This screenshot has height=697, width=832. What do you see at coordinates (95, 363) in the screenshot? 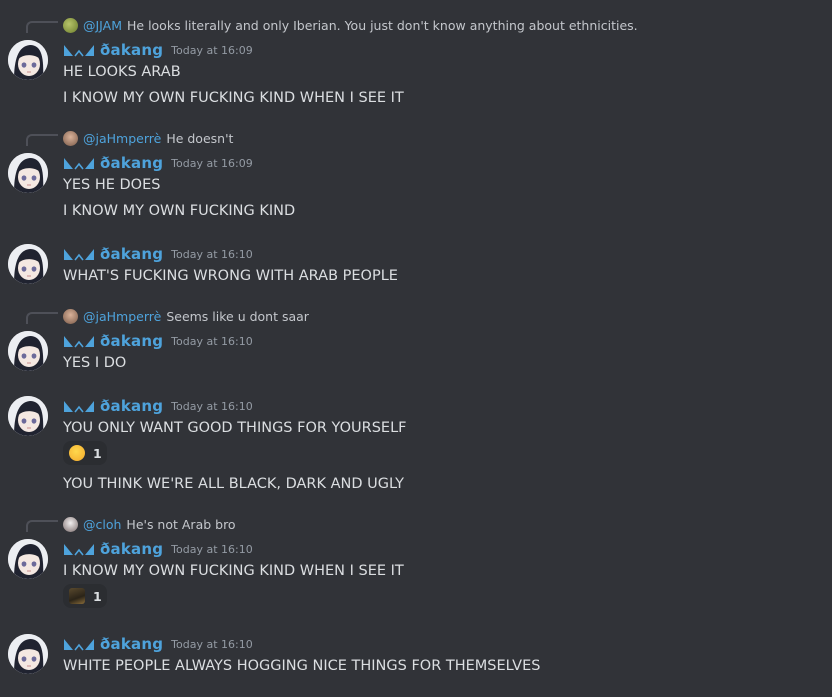
I see `message-text: YES I DO` at bounding box center [95, 363].